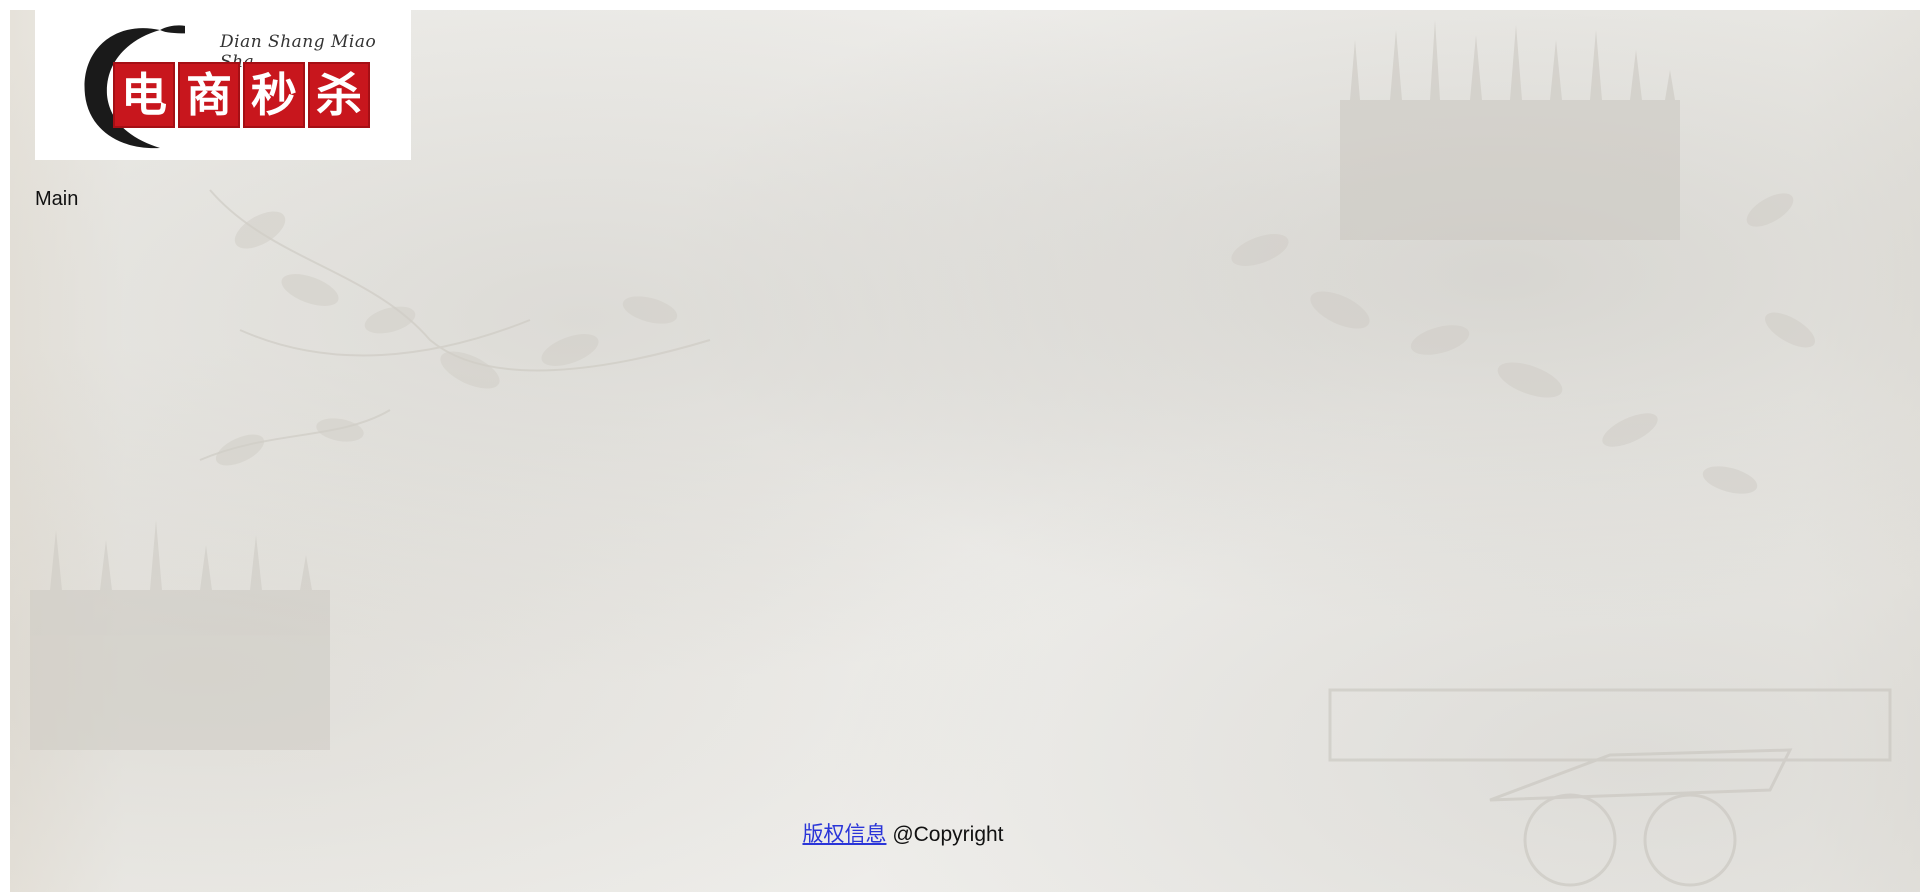 The height and width of the screenshot is (892, 1920). What do you see at coordinates (57, 199) in the screenshot?
I see `main-heading: Main` at bounding box center [57, 199].